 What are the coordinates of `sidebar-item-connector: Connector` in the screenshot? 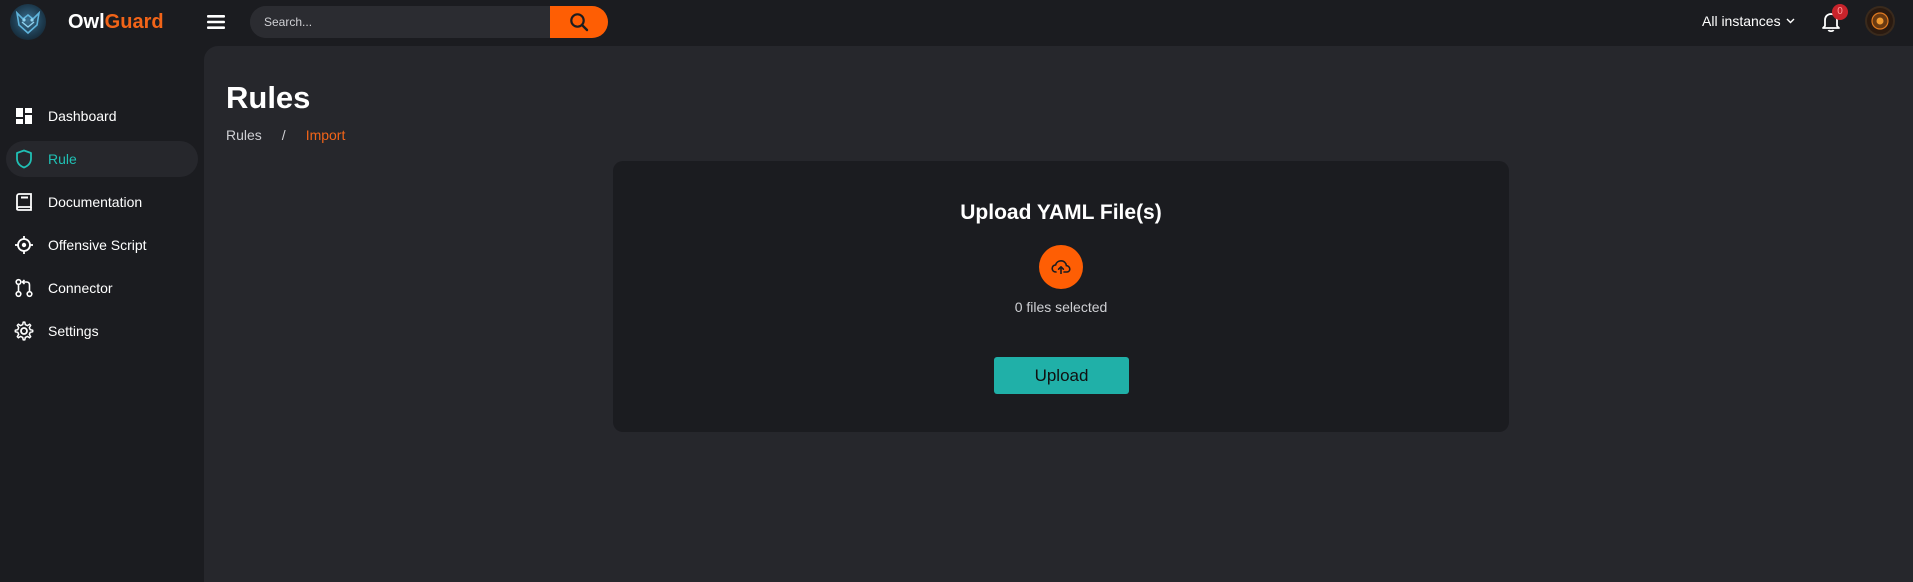 It's located at (102, 288).